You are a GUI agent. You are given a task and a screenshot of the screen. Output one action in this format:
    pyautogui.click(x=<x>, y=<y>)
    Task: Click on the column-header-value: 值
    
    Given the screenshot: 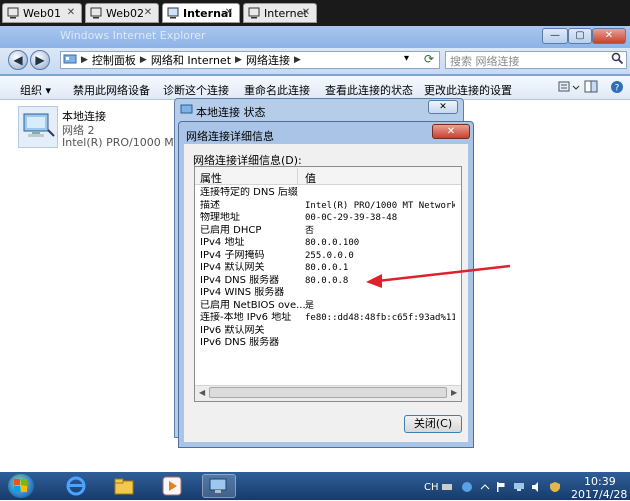 What is the action you would take?
    pyautogui.click(x=310, y=178)
    